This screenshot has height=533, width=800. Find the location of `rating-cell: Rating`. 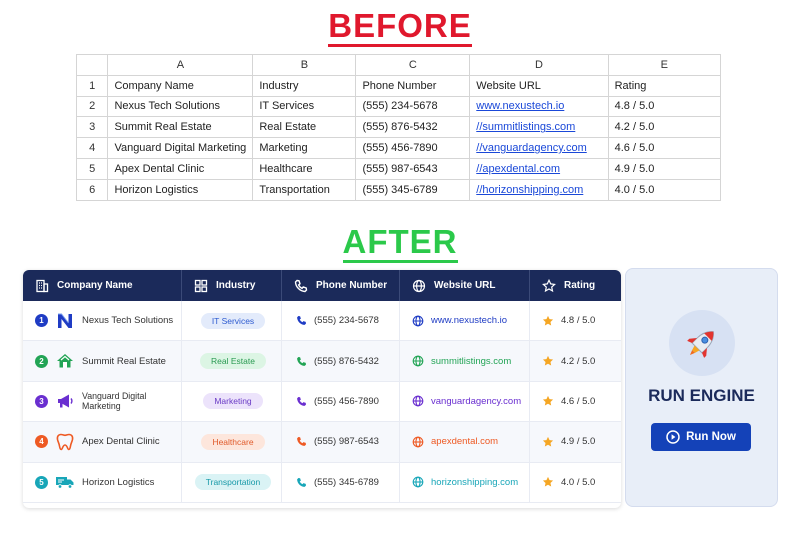

rating-cell: Rating is located at coordinates (664, 85).